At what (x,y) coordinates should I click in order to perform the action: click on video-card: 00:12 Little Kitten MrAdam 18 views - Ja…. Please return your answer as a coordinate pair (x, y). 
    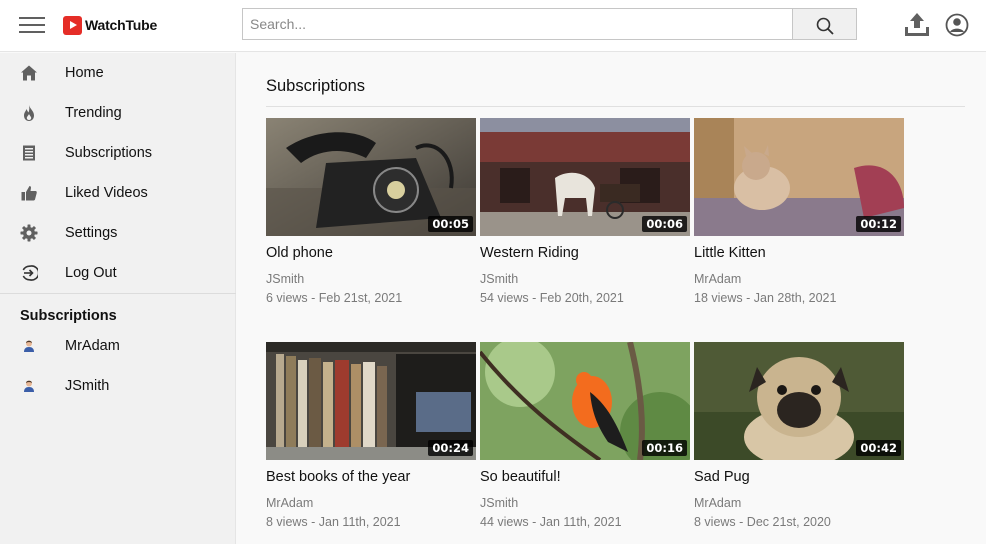
    Looking at the image, I should click on (799, 220).